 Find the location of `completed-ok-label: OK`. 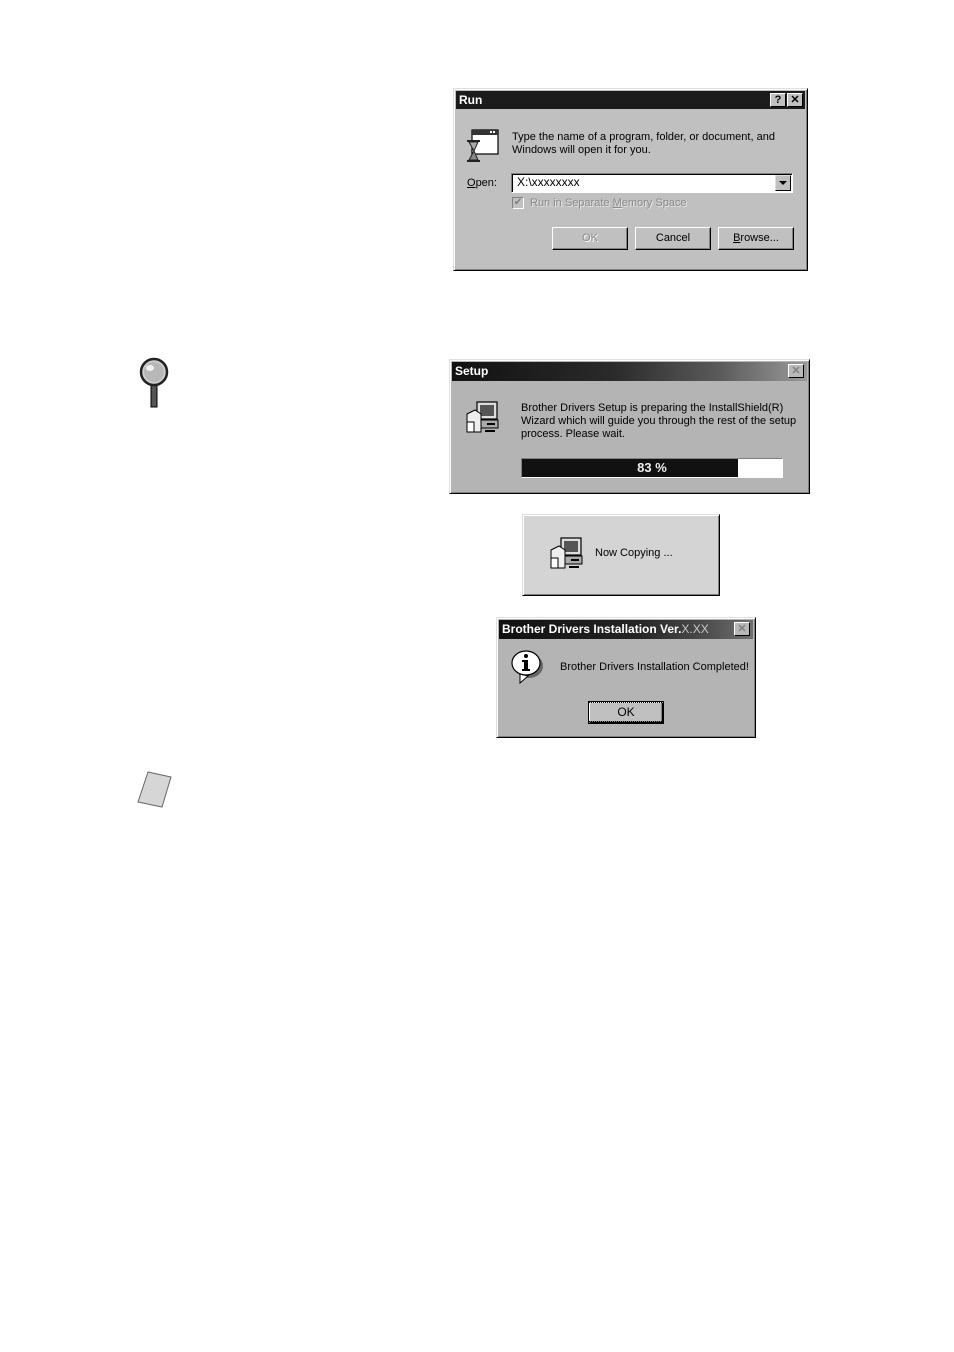

completed-ok-label: OK is located at coordinates (626, 712).